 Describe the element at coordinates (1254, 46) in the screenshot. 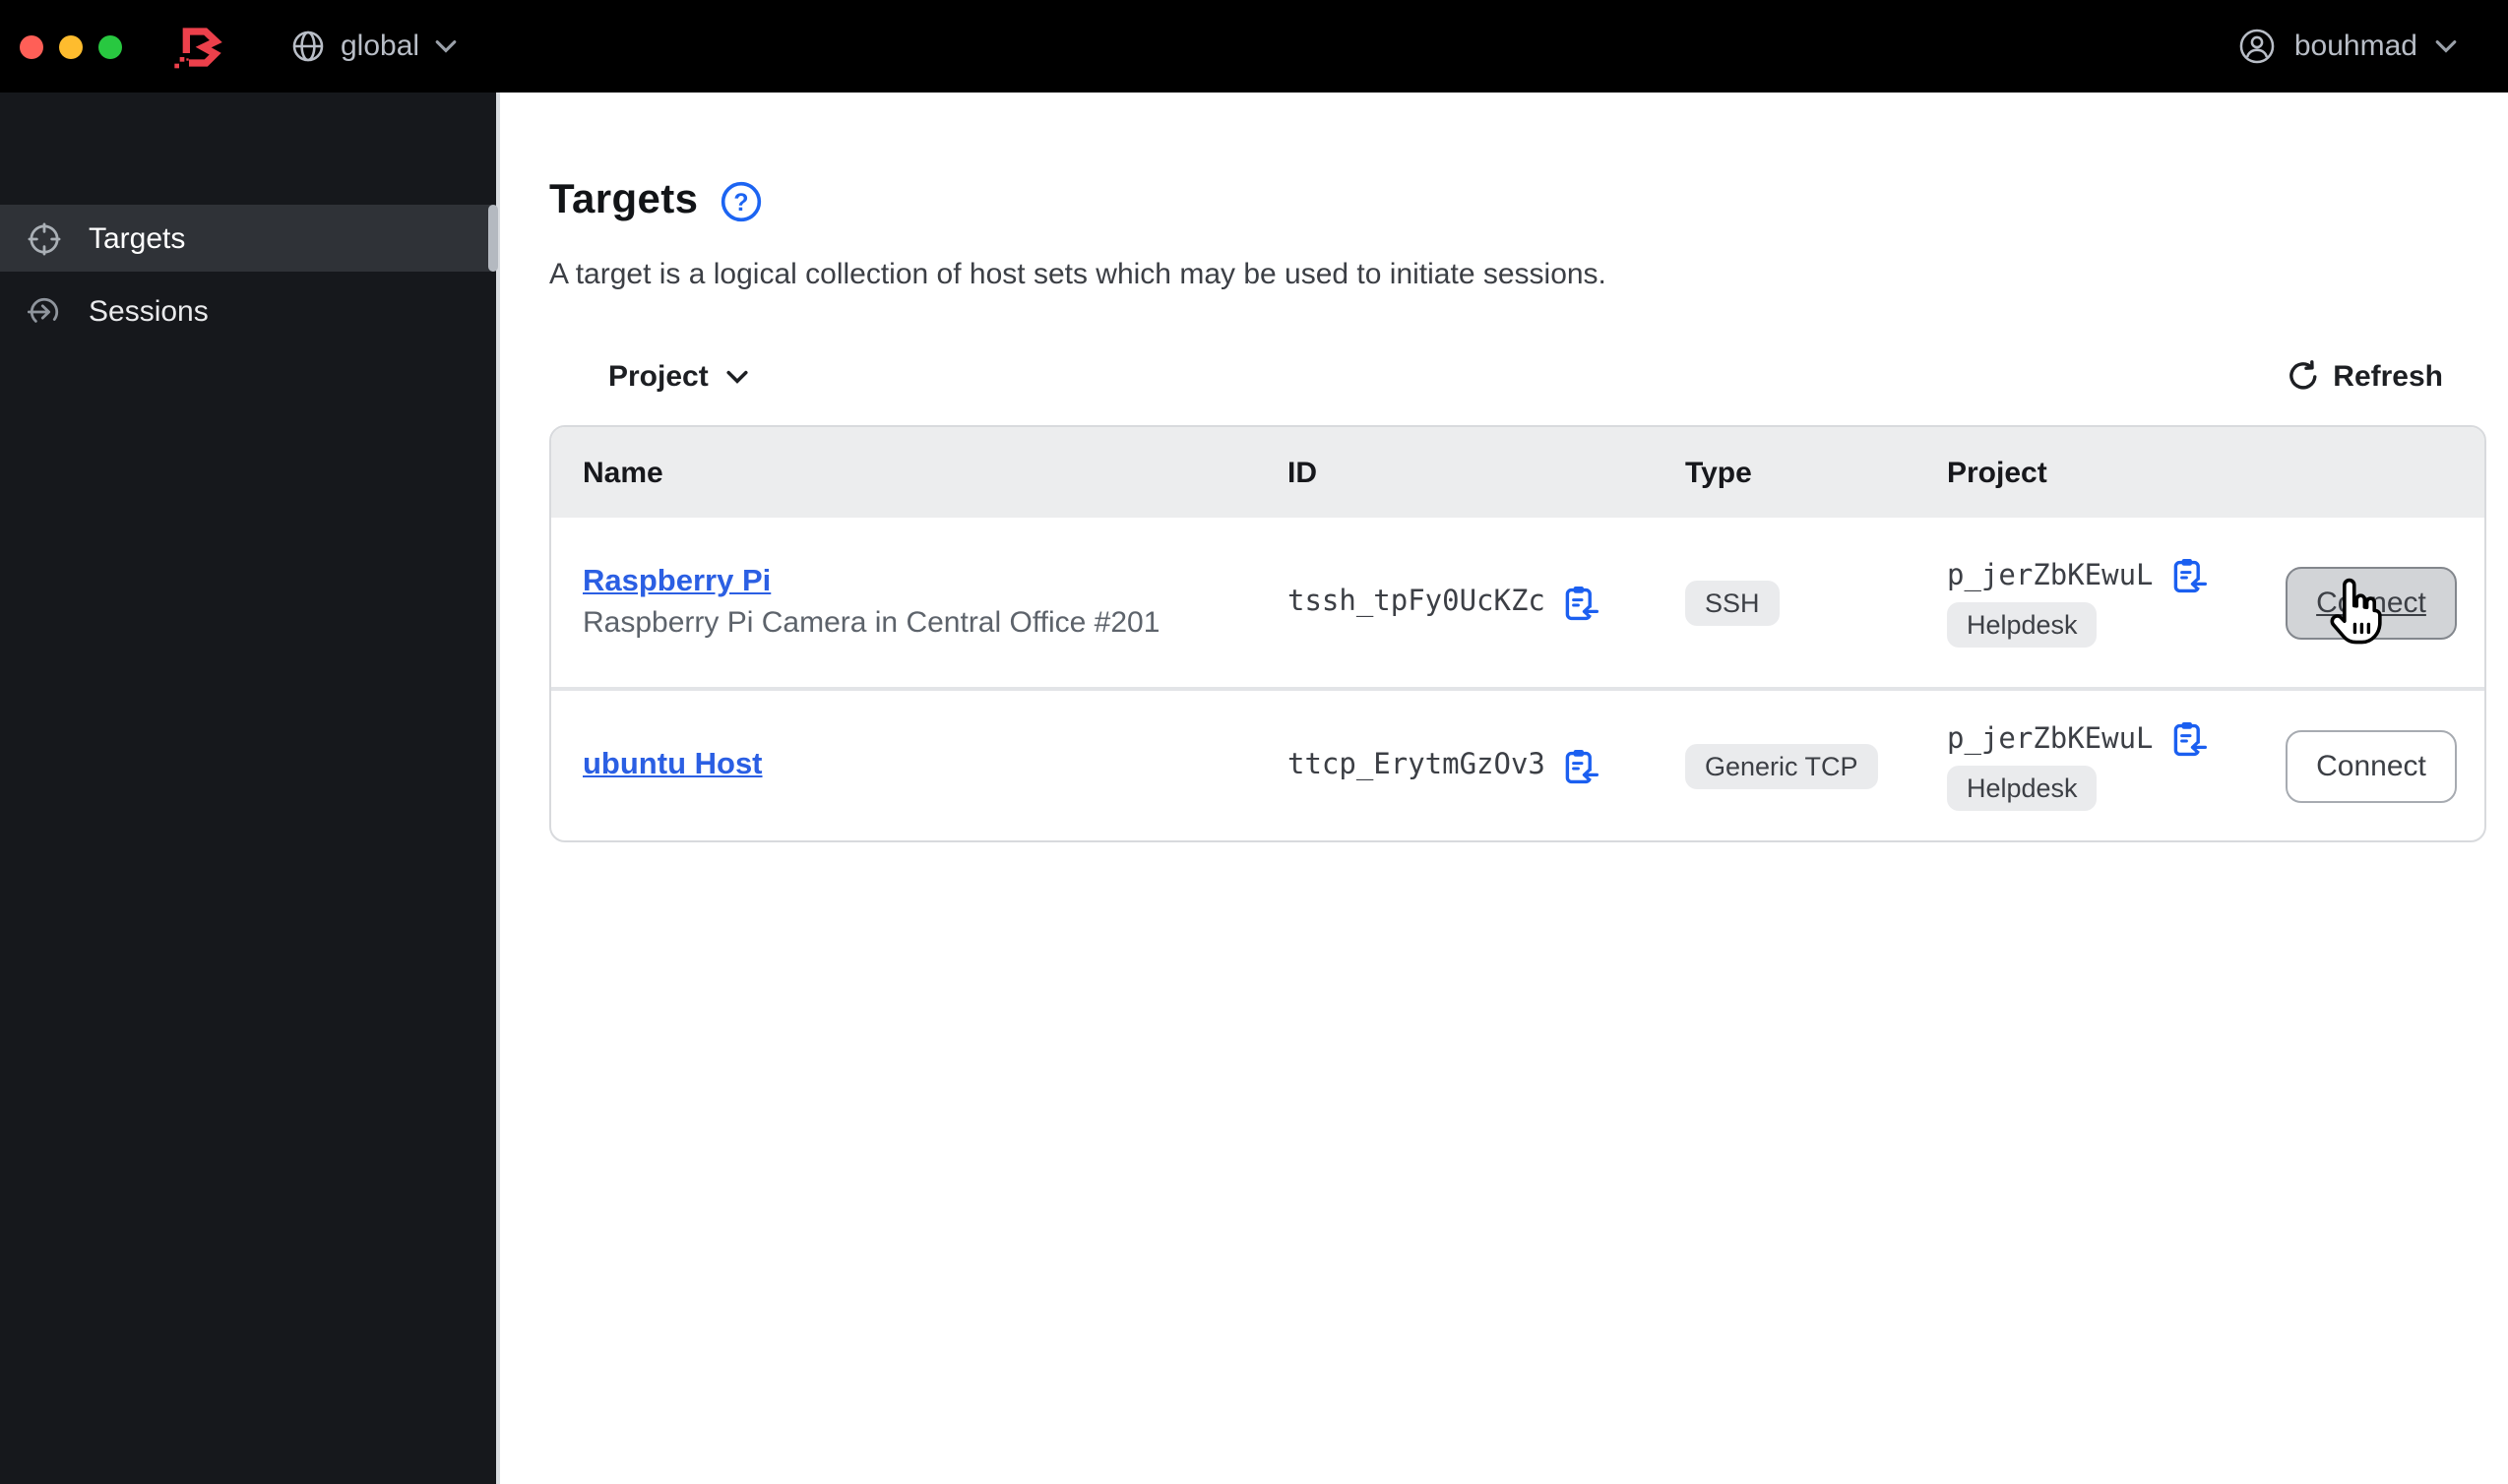

I see `titlebar: global bouhmad` at that location.